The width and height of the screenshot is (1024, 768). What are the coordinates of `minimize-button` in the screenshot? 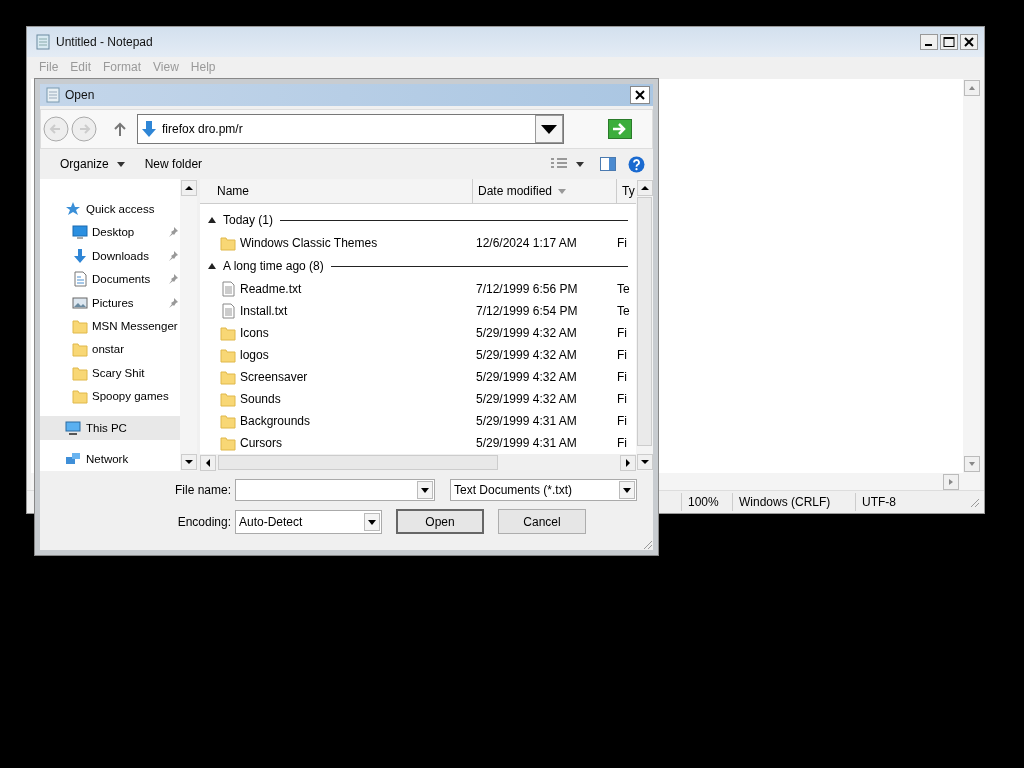 It's located at (929, 42).